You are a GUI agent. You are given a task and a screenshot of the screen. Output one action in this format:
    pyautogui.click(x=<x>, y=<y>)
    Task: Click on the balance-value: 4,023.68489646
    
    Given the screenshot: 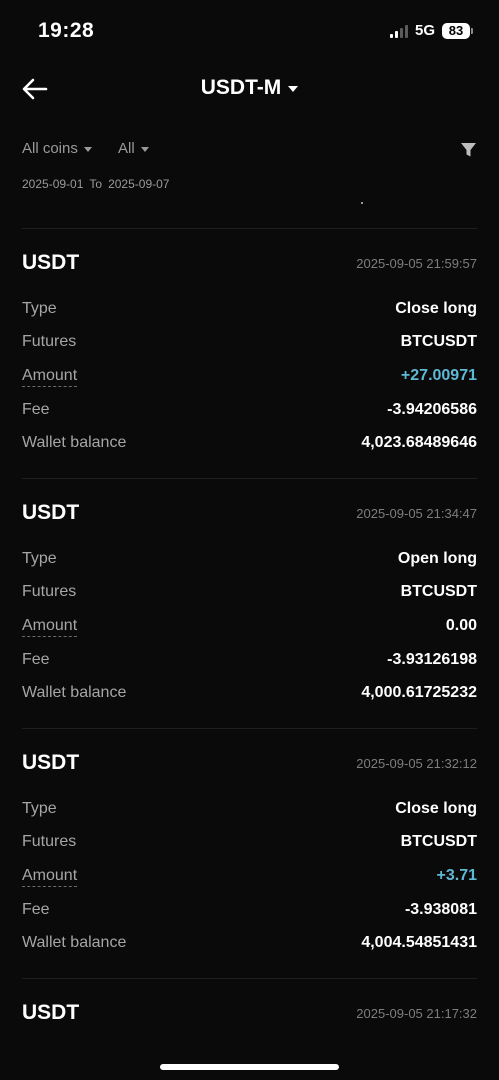 What is the action you would take?
    pyautogui.click(x=419, y=442)
    